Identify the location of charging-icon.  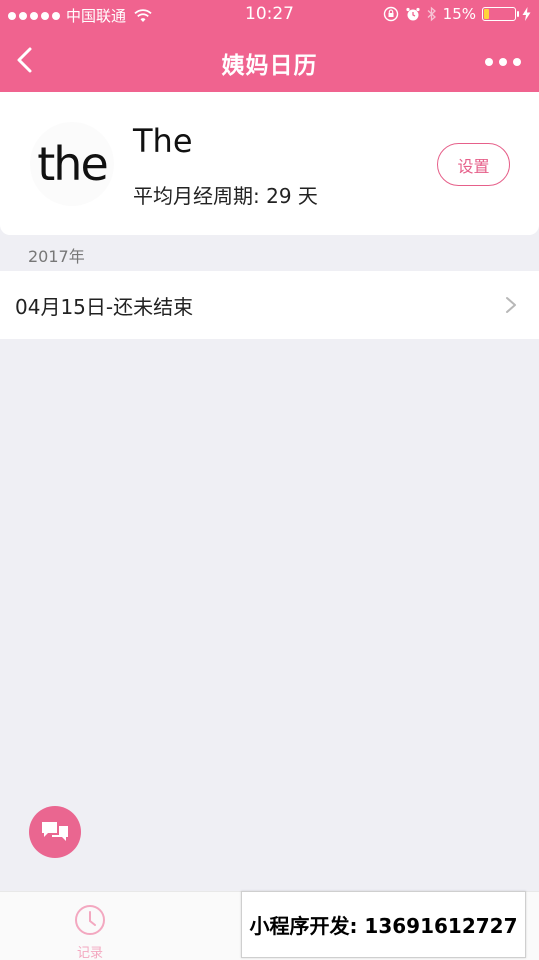
(526, 14).